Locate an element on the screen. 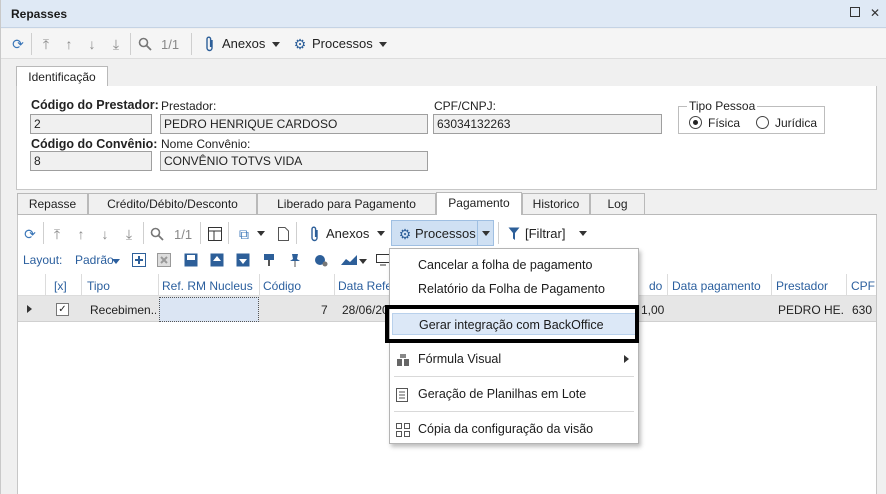 Image resolution: width=886 pixels, height=494 pixels. inner-gear-icon: ⚙ is located at coordinates (405, 234).